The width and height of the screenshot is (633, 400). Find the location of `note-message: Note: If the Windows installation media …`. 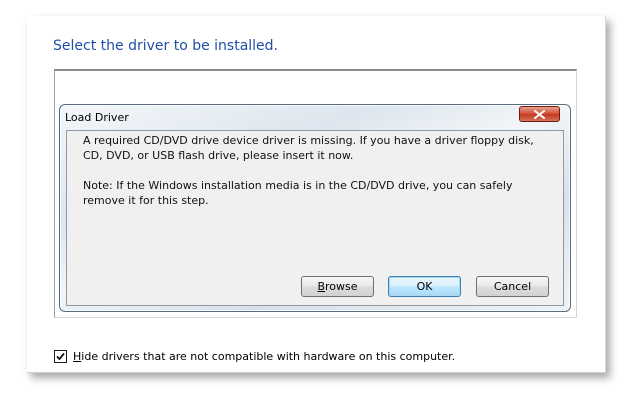

note-message: Note: If the Windows installation media … is located at coordinates (298, 193).